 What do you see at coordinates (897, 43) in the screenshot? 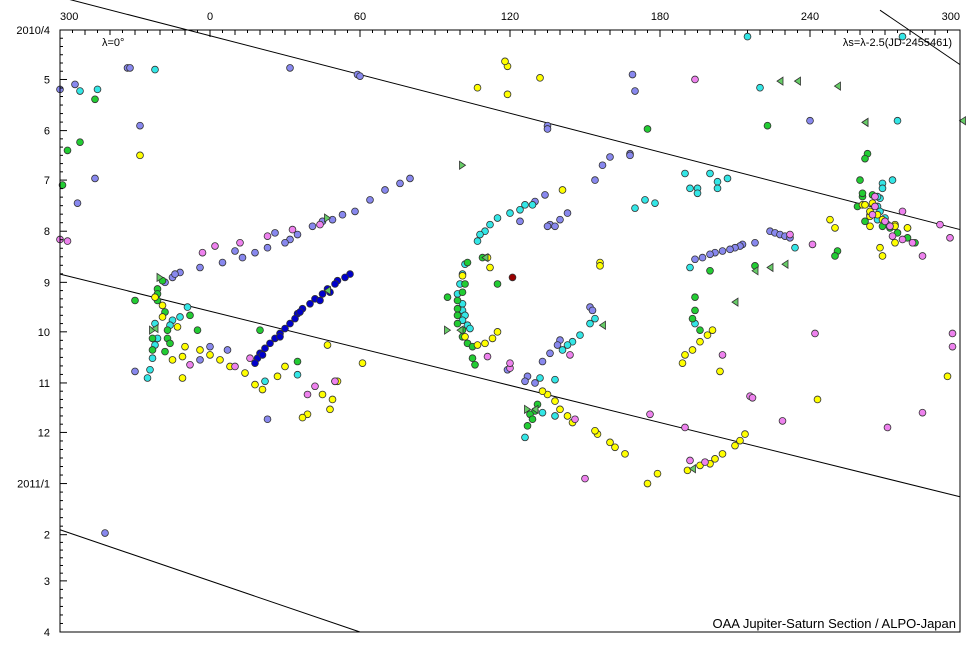
I see `lambda-s-formula-label: λs=λ-2.5(JD-2455461)` at bounding box center [897, 43].